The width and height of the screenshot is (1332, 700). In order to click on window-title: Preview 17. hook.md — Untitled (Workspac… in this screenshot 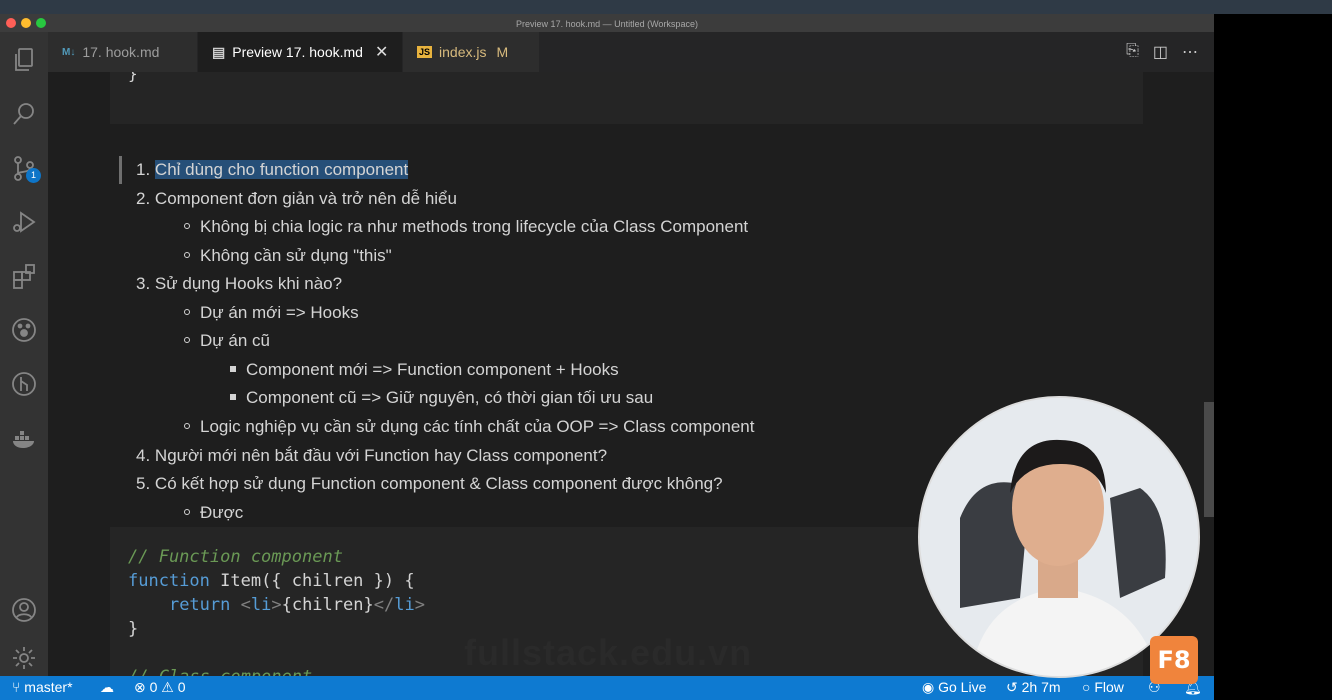, I will do `click(607, 24)`.